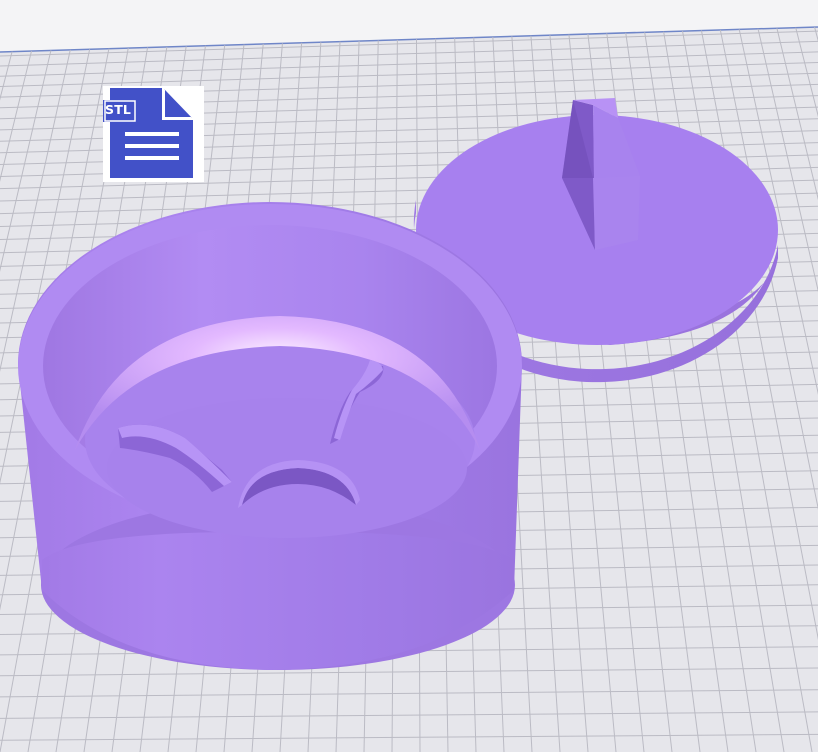 The height and width of the screenshot is (752, 818). Describe the element at coordinates (616, 213) in the screenshot. I see `lid-handle-cap` at that location.